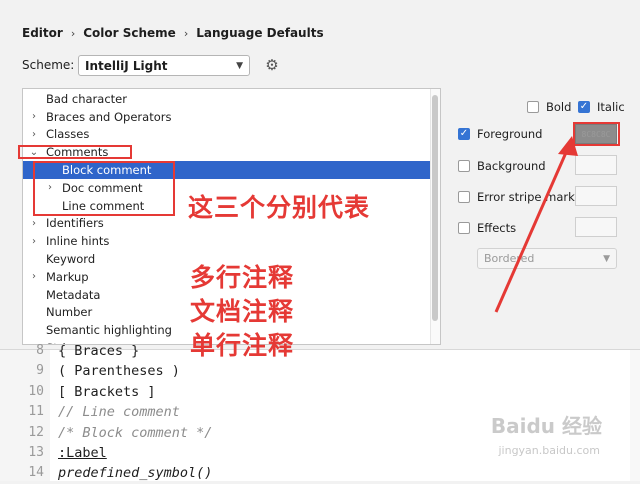 Image resolution: width=640 pixels, height=484 pixels. What do you see at coordinates (73, 294) in the screenshot?
I see `tree-item-label: Metadata` at bounding box center [73, 294].